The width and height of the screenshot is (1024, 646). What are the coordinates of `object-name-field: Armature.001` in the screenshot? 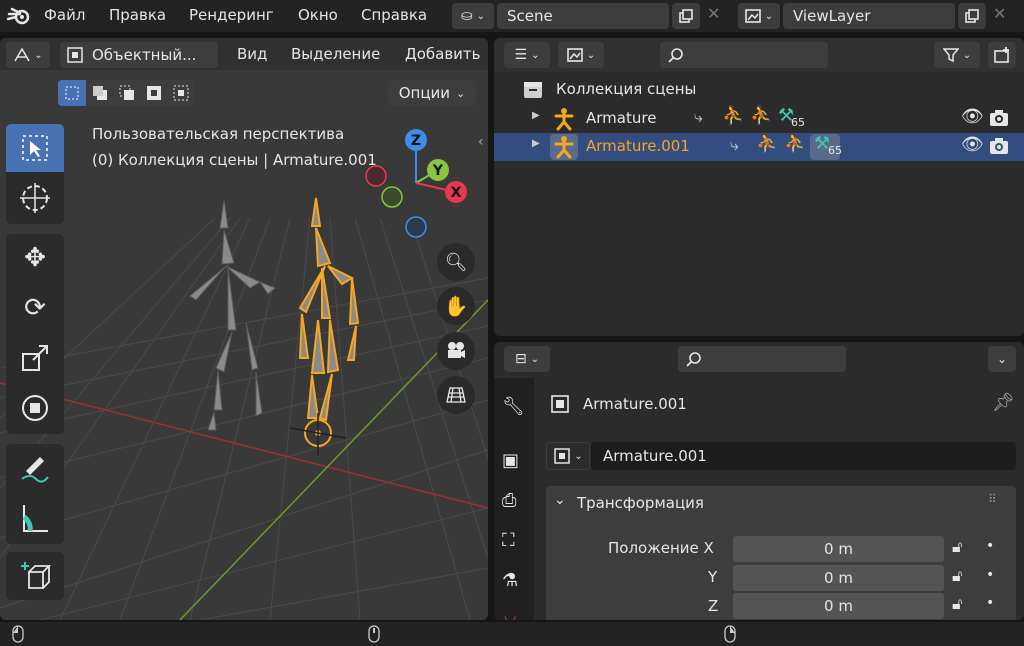 It's located at (803, 456).